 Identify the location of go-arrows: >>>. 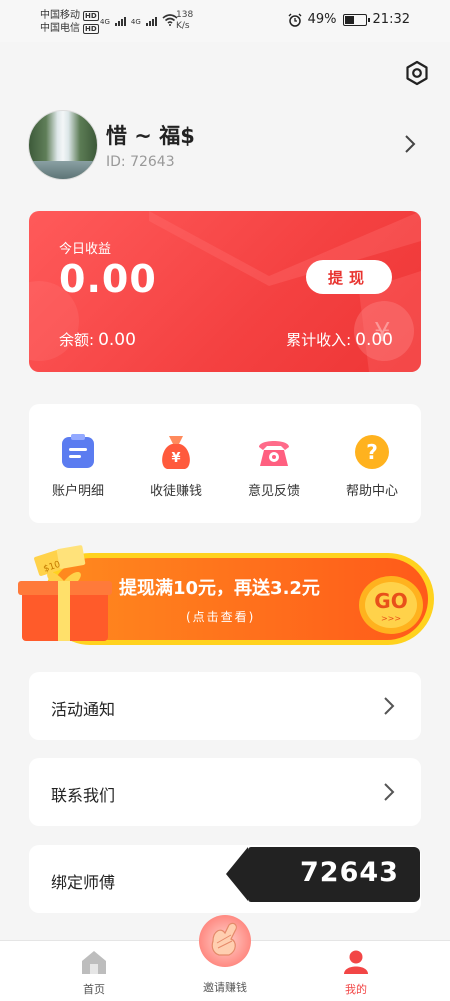
(391, 618).